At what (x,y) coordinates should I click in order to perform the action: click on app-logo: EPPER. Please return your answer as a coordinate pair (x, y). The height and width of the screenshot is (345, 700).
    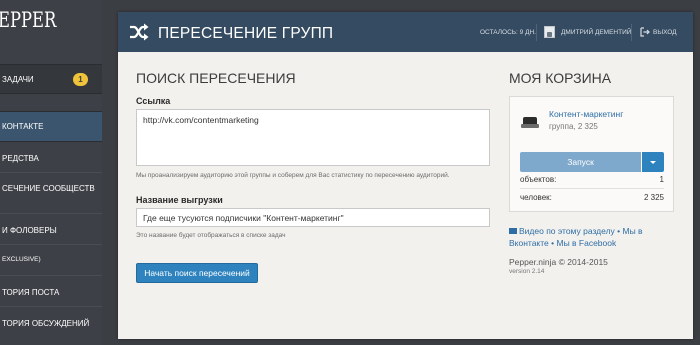
    Looking at the image, I should click on (28, 20).